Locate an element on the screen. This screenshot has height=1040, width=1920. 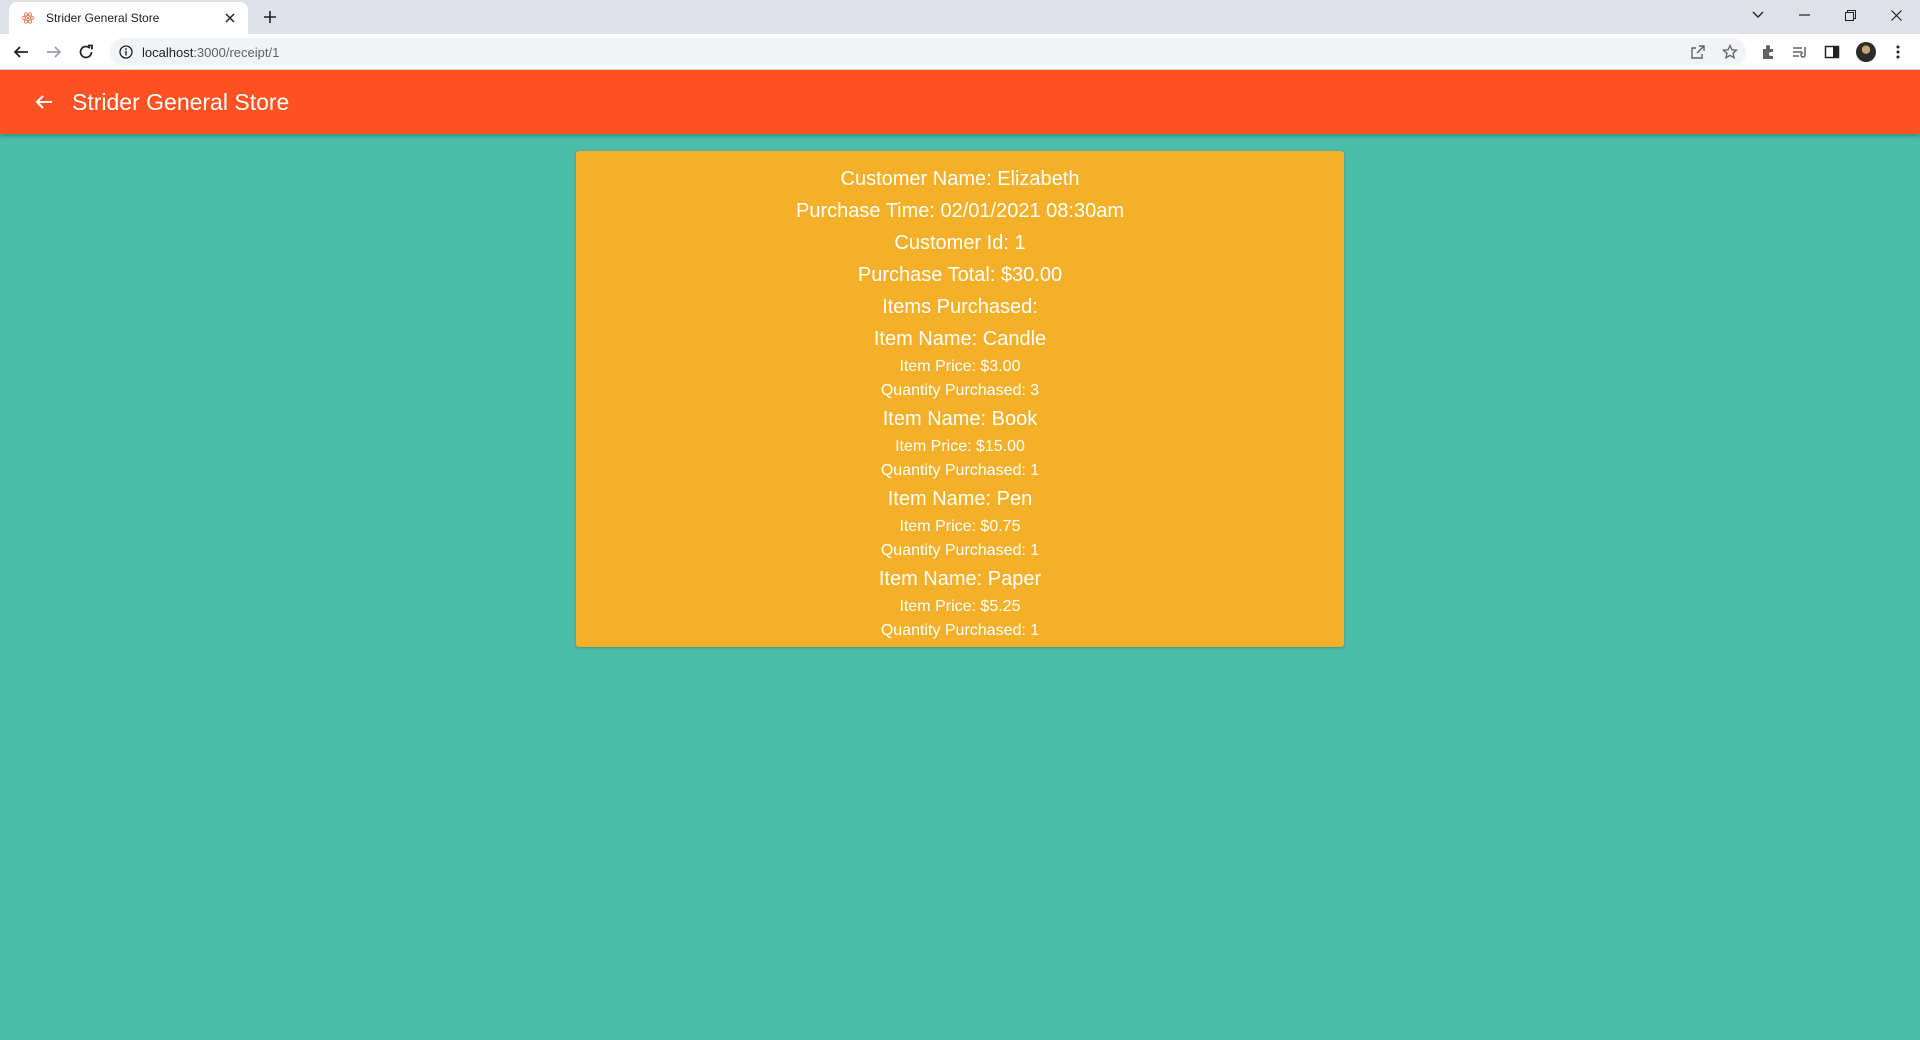
item-name: Item Name: Pen is located at coordinates (960, 499).